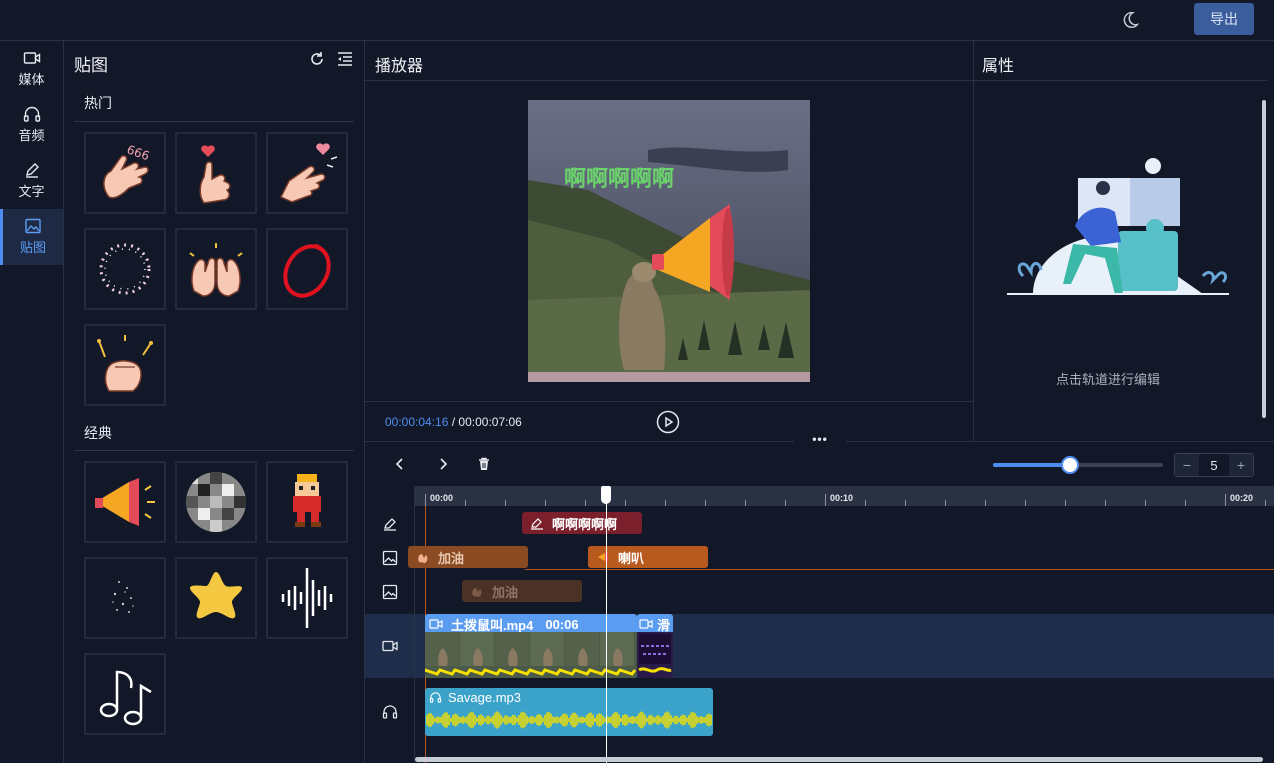 The width and height of the screenshot is (1274, 763). What do you see at coordinates (569, 720) in the screenshot?
I see `audio-waveform` at bounding box center [569, 720].